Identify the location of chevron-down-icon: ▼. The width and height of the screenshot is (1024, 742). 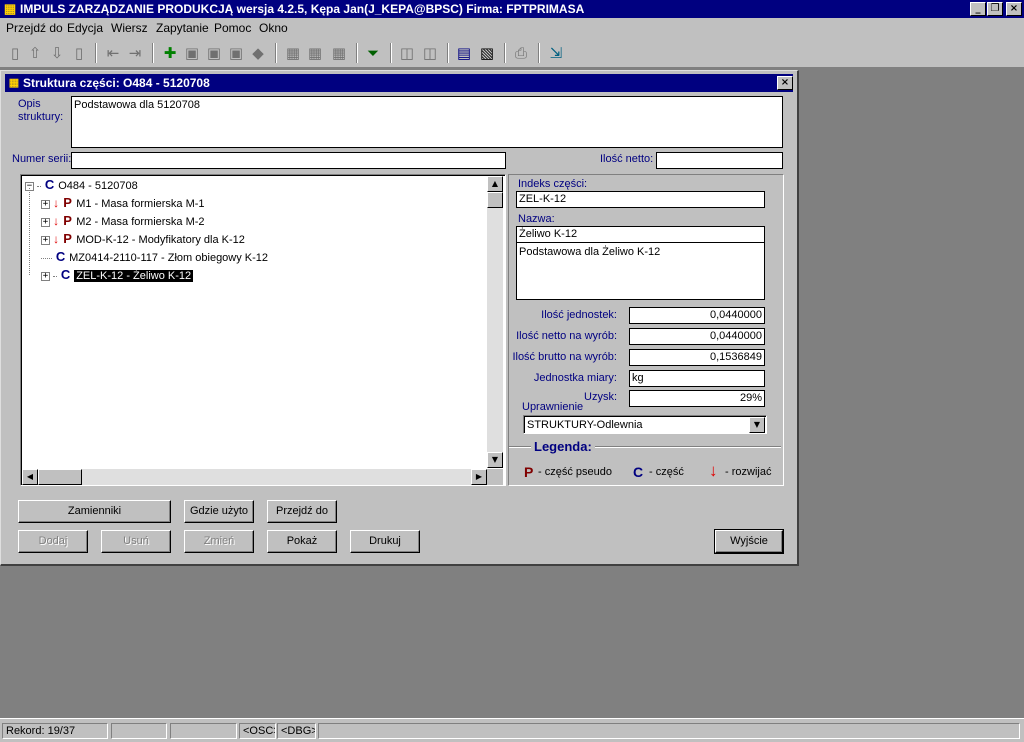
(757, 425).